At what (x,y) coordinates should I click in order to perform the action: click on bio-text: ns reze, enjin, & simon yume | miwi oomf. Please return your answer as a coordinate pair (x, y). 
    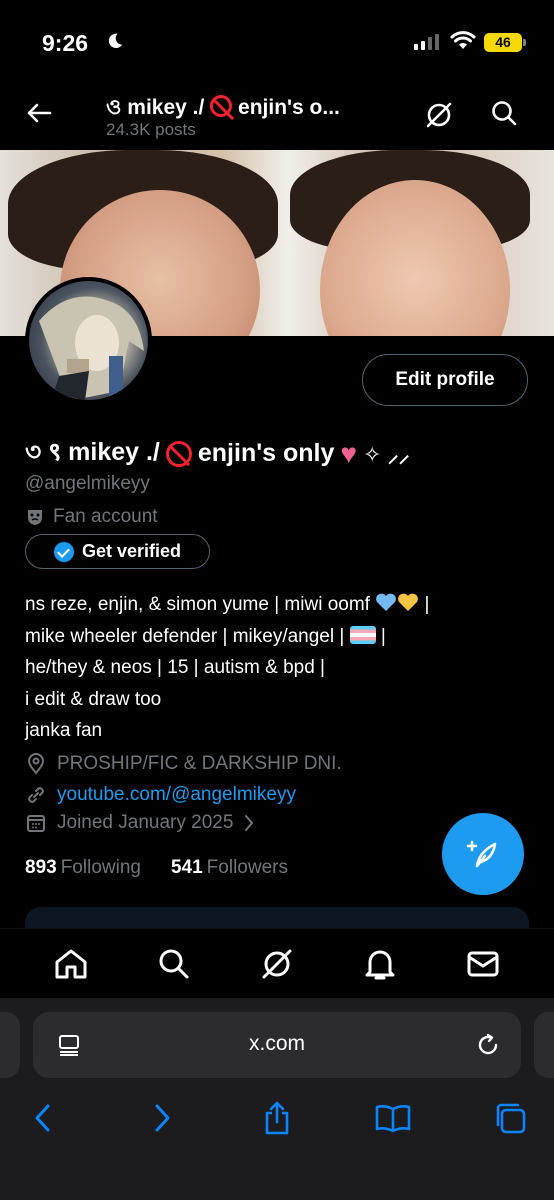
    Looking at the image, I should click on (197, 604).